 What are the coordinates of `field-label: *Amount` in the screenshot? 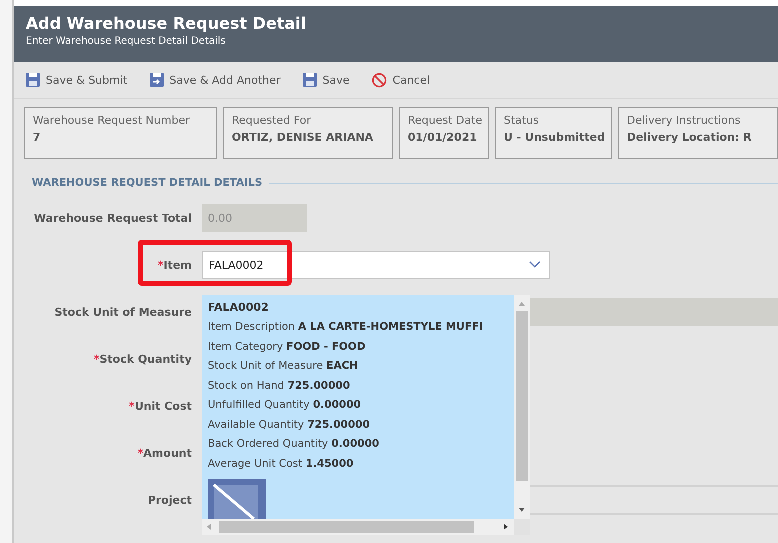 It's located at (164, 453).